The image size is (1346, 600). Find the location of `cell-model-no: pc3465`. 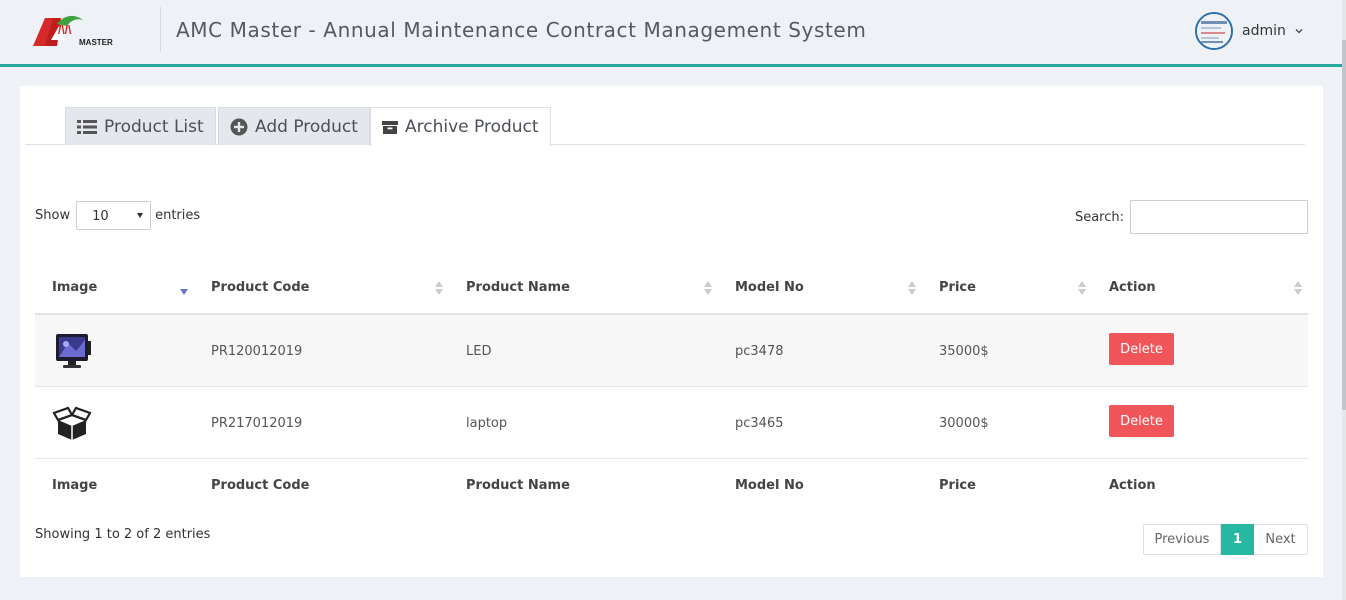

cell-model-no: pc3465 is located at coordinates (759, 423).